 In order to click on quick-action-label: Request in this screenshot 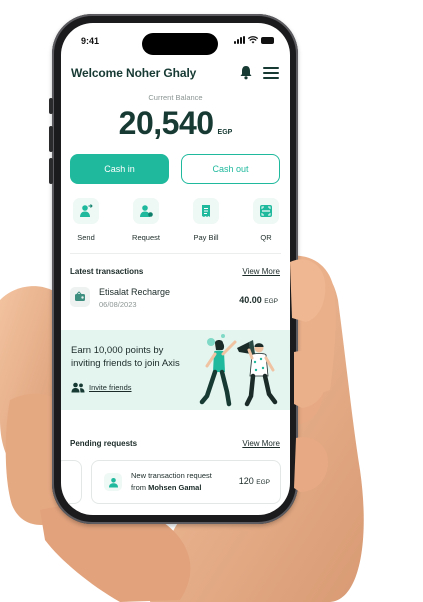, I will do `click(146, 237)`.